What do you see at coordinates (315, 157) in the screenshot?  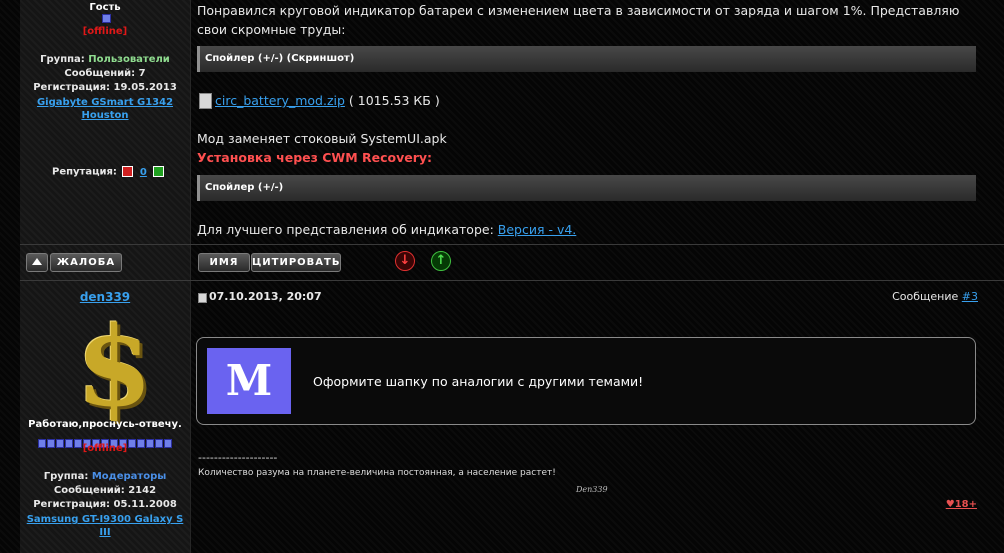 I see `install-heading: Установка через CWM Recovery:` at bounding box center [315, 157].